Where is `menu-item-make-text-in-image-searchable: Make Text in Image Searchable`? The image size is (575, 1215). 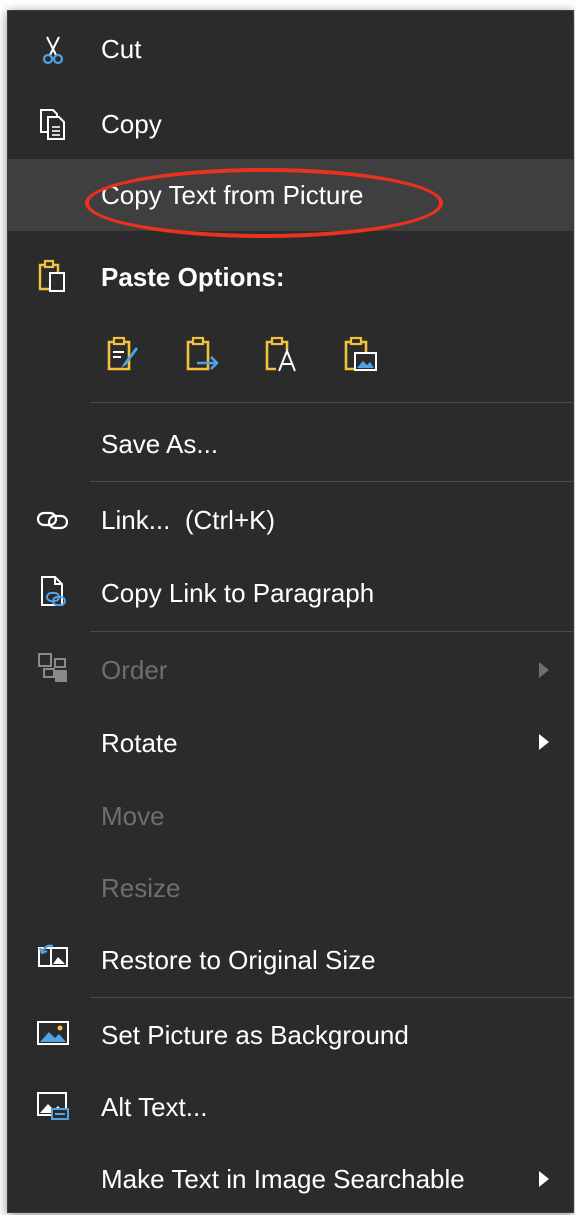 menu-item-make-text-in-image-searchable: Make Text in Image Searchable is located at coordinates (290, 1179).